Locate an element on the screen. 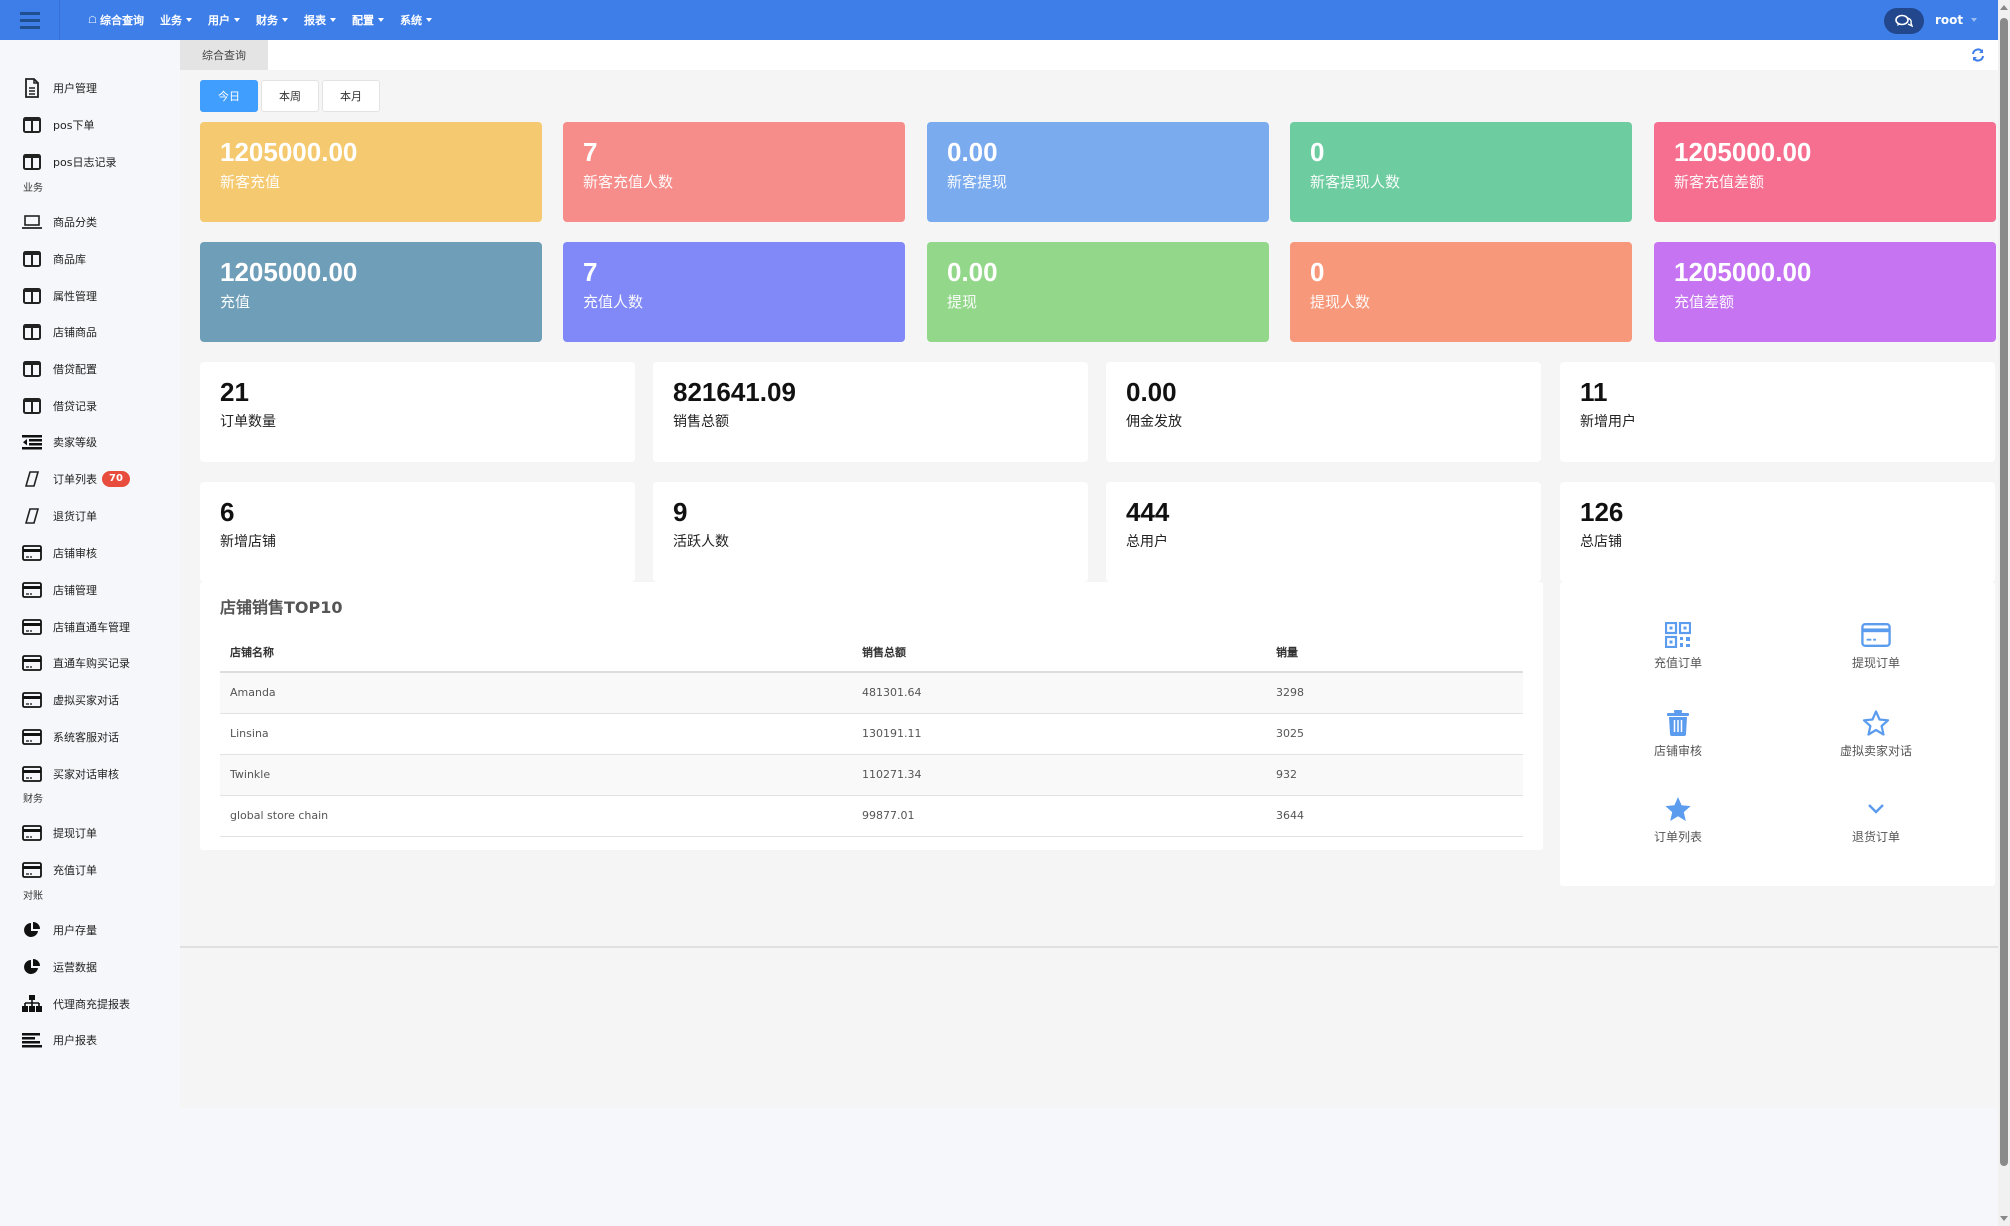  sidebar-item: 店铺审核 is located at coordinates (90, 553).